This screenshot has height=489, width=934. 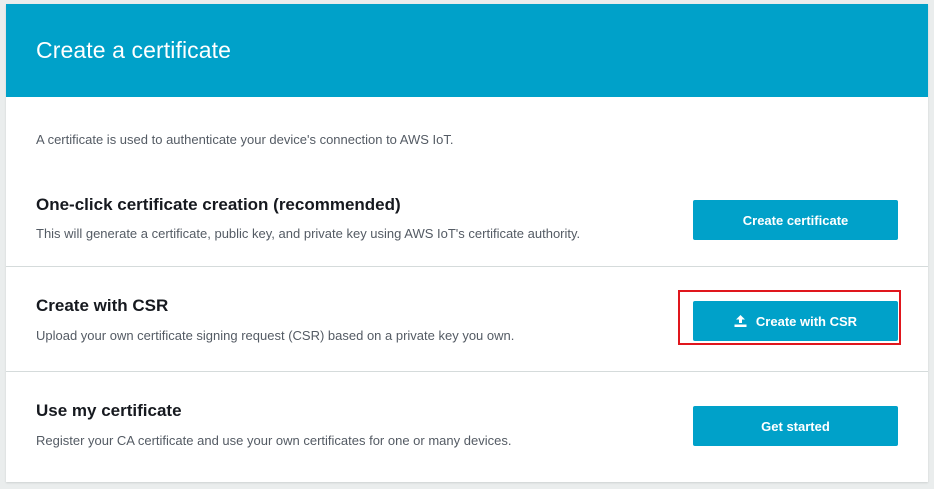 I want to click on option-title: Use my certificate, so click(x=109, y=410).